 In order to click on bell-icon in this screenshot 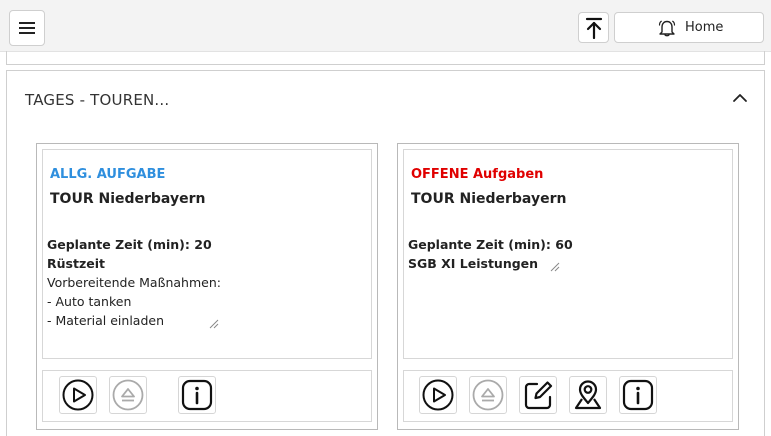, I will do `click(667, 28)`.